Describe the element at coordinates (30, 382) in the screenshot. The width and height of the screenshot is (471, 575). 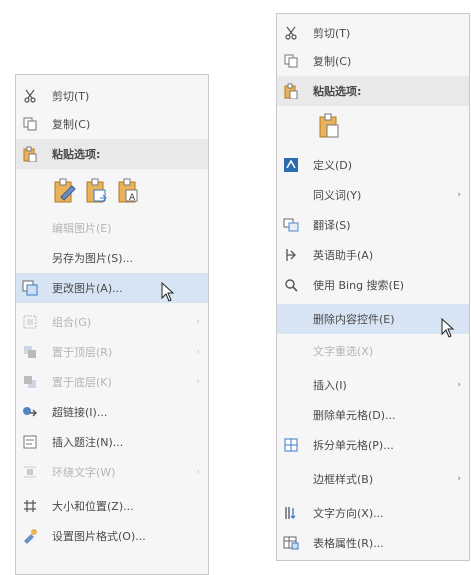
I see `send-to-back-icon` at that location.